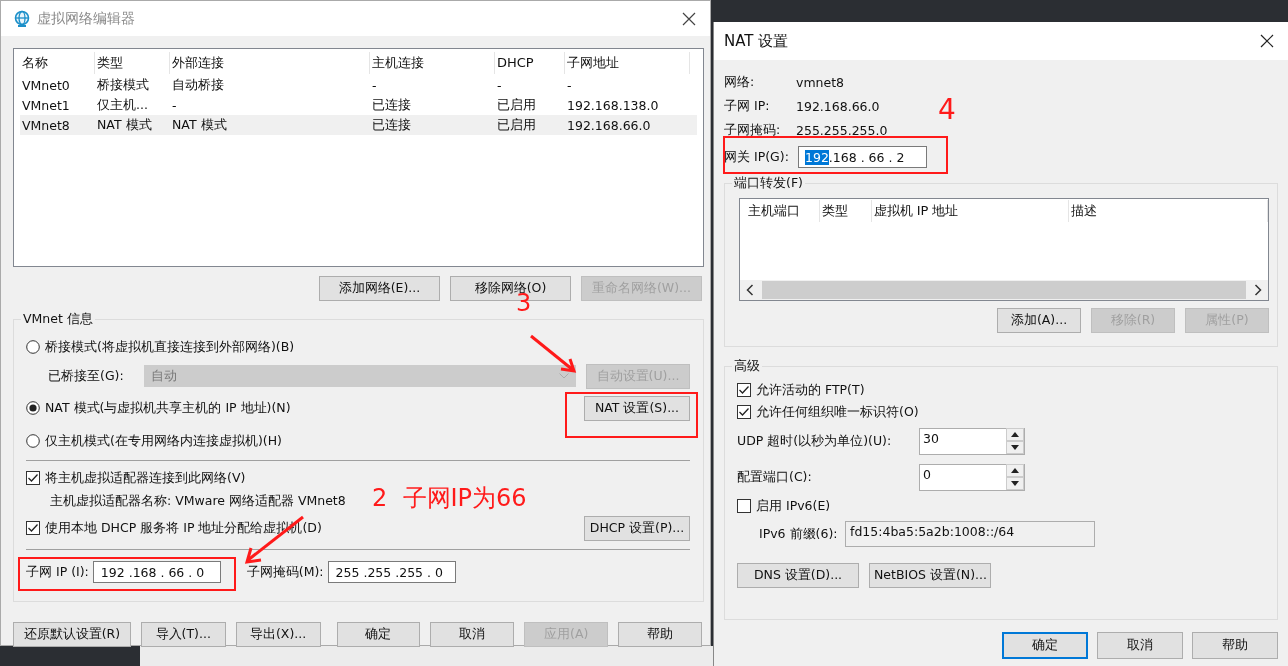 The height and width of the screenshot is (666, 1288). Describe the element at coordinates (563, 376) in the screenshot. I see `chevron-down-icon` at that location.